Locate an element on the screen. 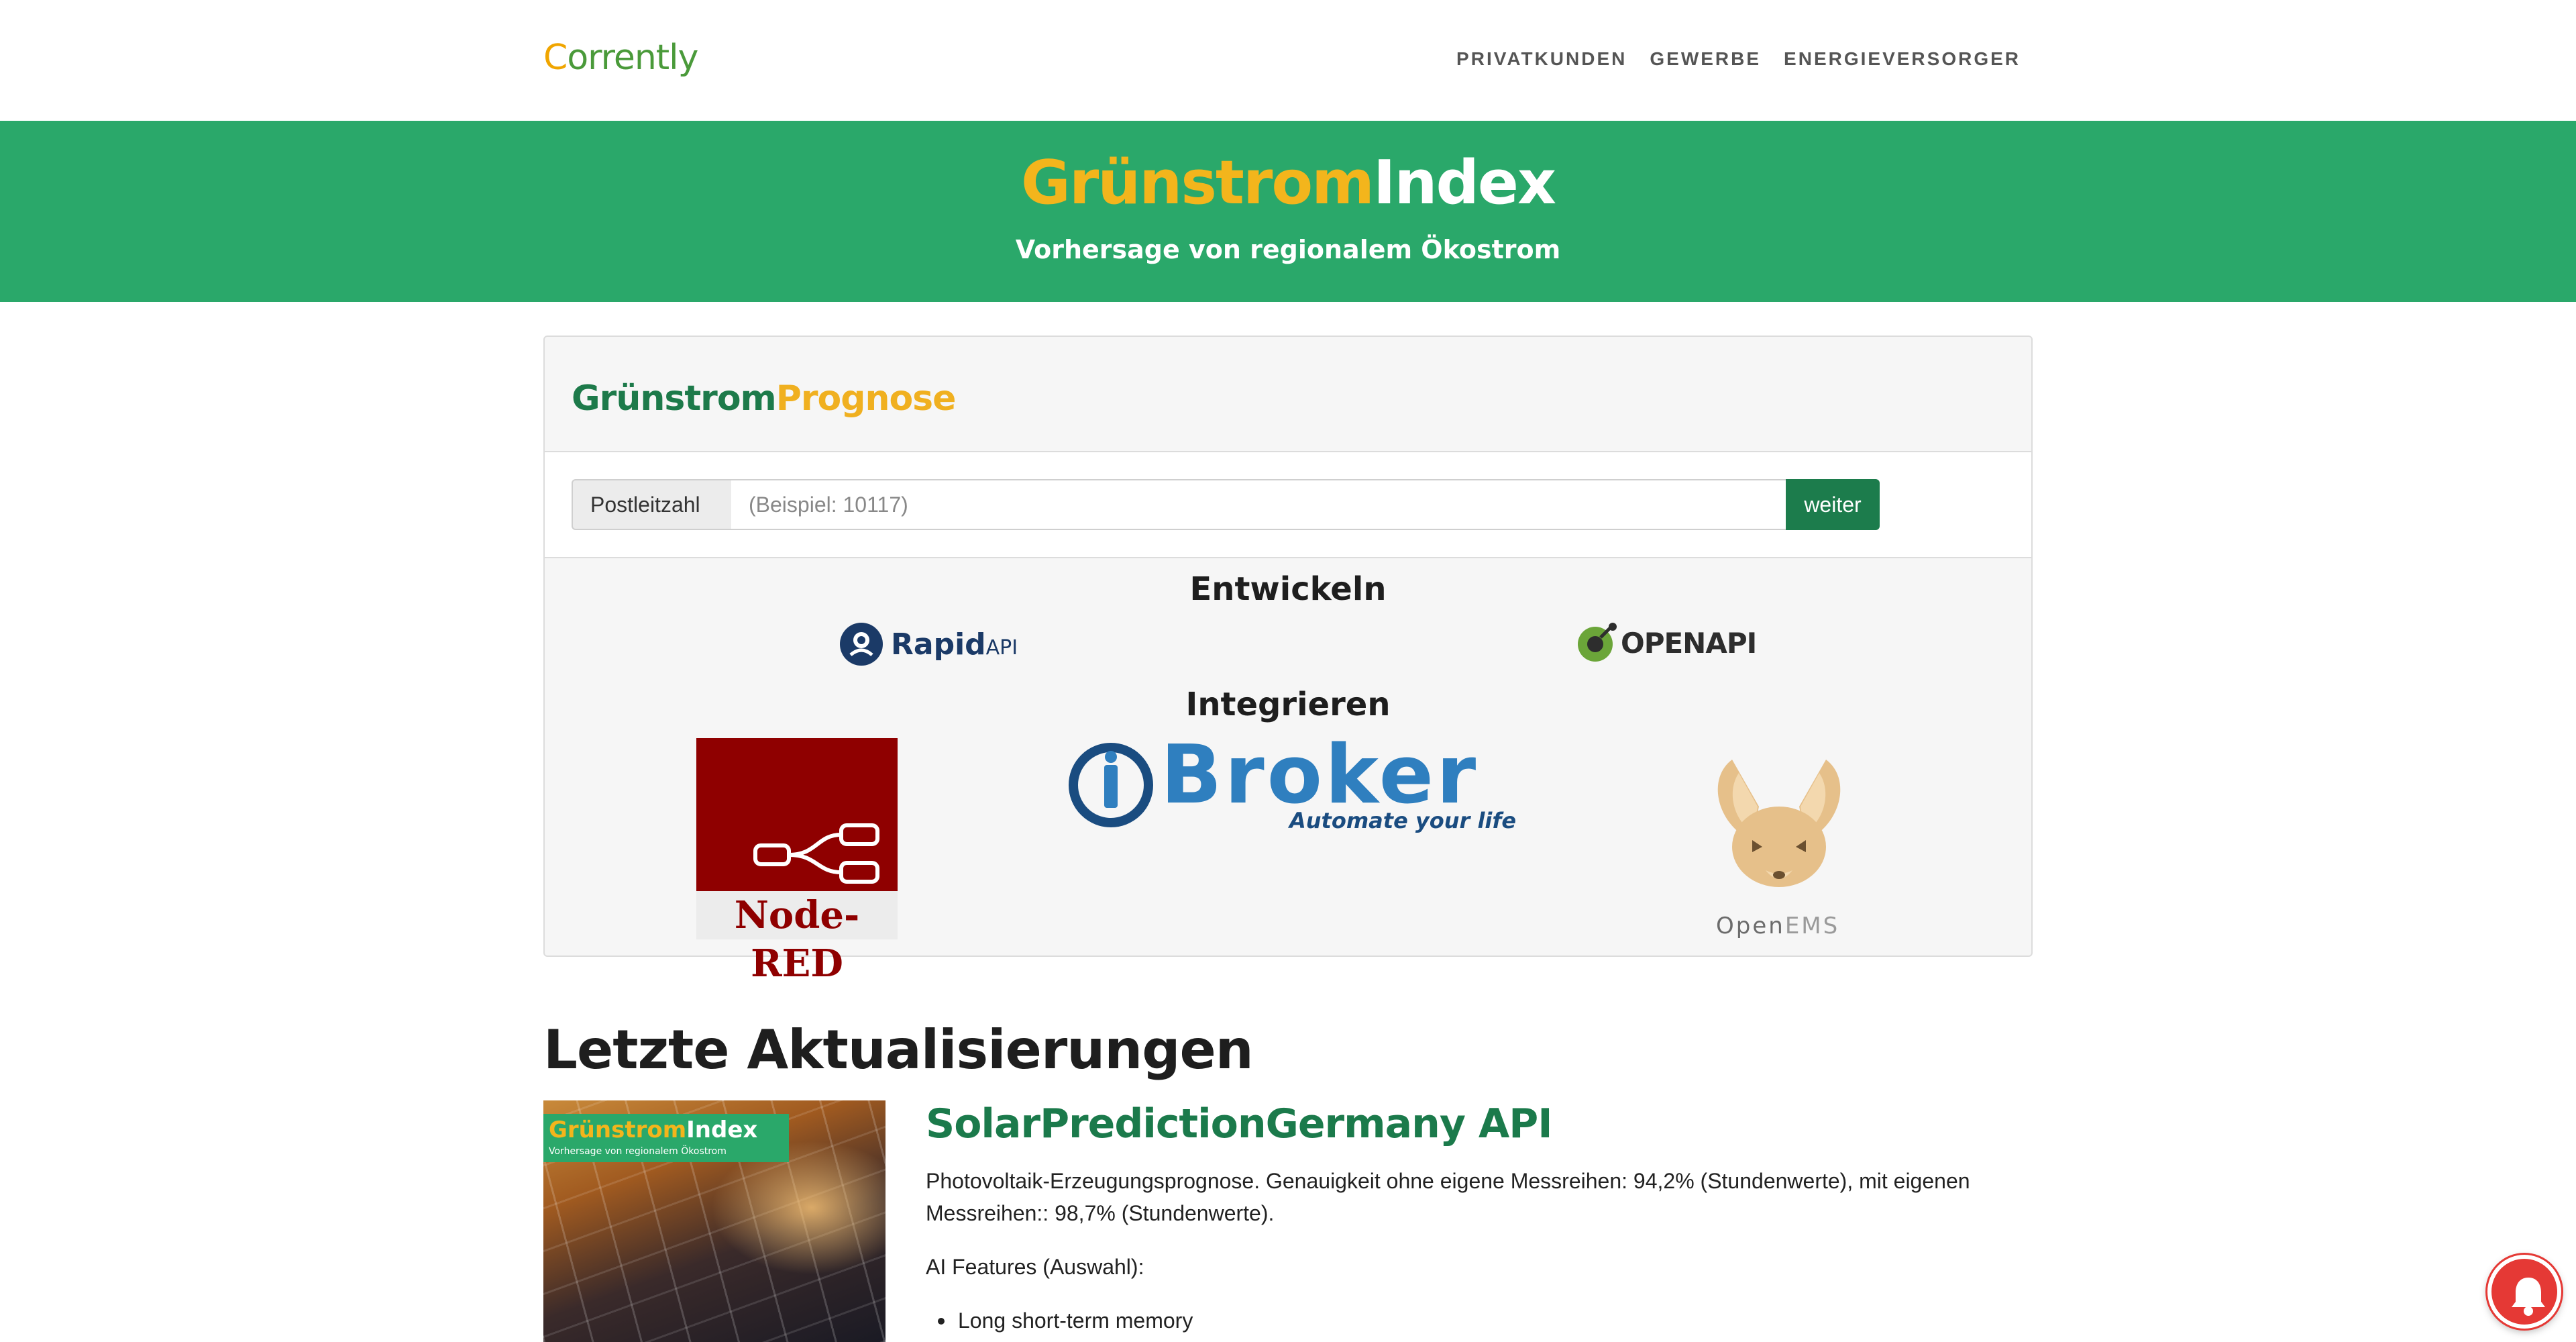 Image resolution: width=2576 pixels, height=1342 pixels. rapidapi-logo: RapidAPI is located at coordinates (928, 644).